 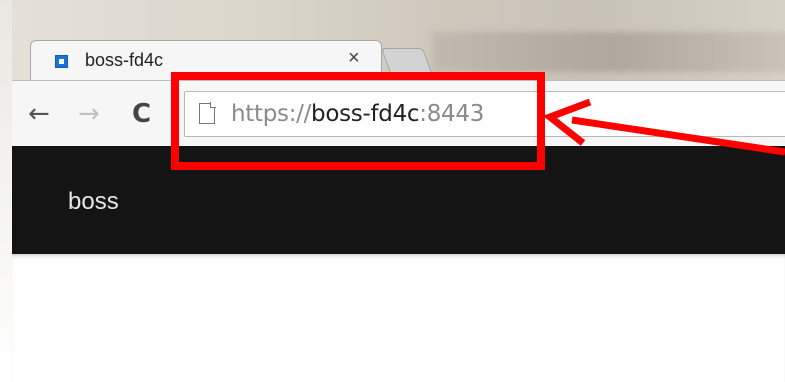 What do you see at coordinates (89, 114) in the screenshot?
I see `forward-arrow-icon: →` at bounding box center [89, 114].